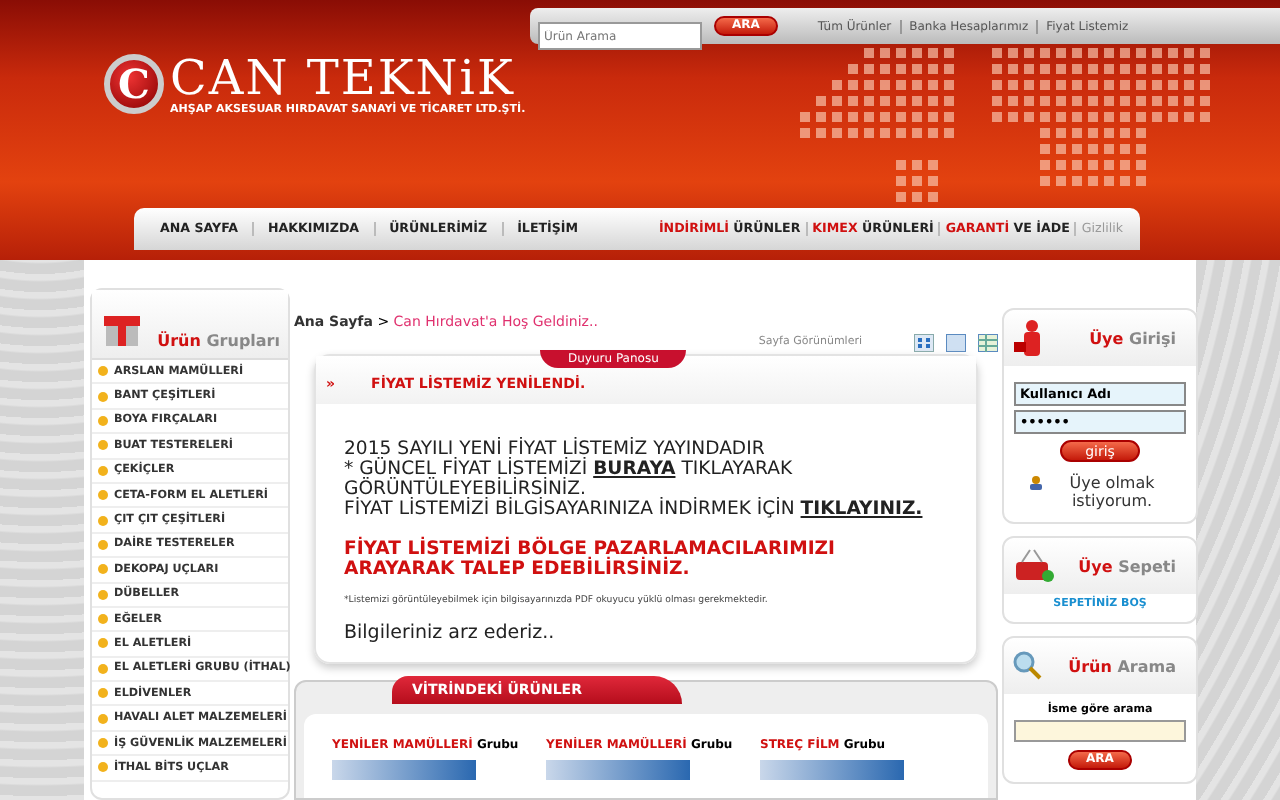 The width and height of the screenshot is (1280, 800). What do you see at coordinates (634, 468) in the screenshot?
I see `announcement-link: BURAYA` at bounding box center [634, 468].